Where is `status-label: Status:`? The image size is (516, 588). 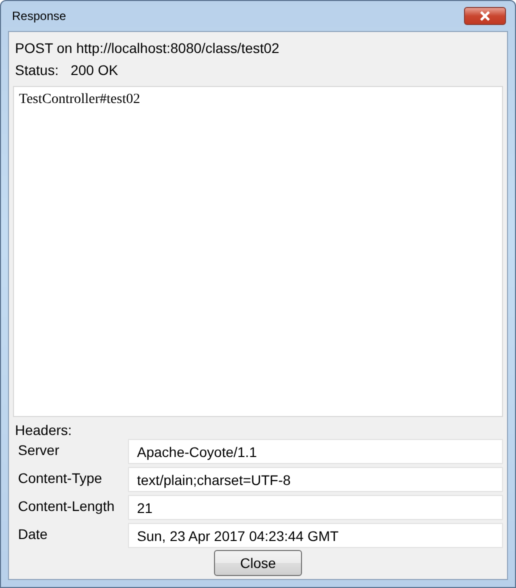
status-label: Status: is located at coordinates (37, 70).